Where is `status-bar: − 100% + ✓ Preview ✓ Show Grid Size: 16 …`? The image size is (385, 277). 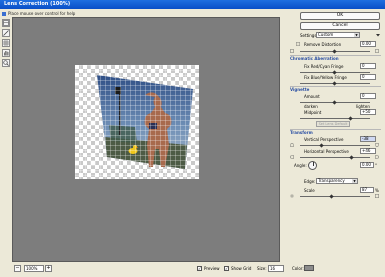
status-bar: − 100% + ✓ Preview ✓ Show Grid Size: 16 … is located at coordinates (198, 269).